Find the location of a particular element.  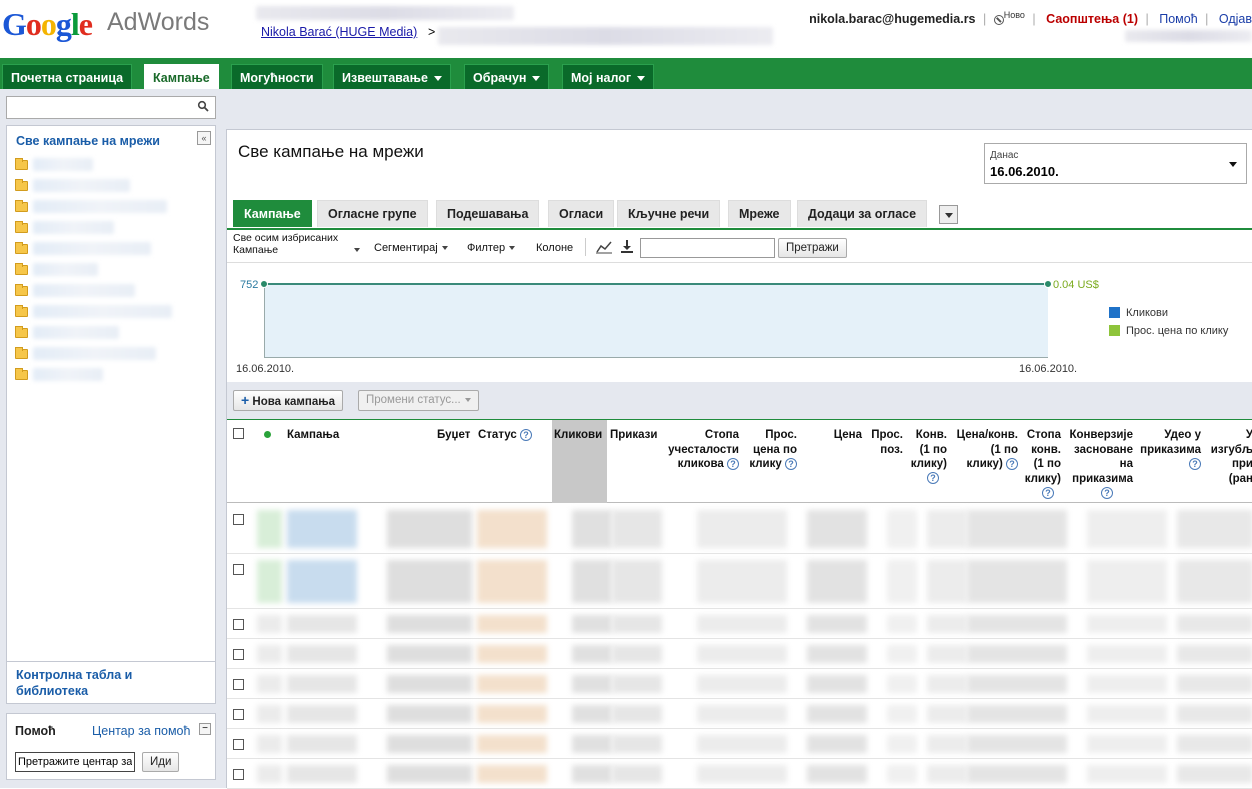

col-campaign: Кампања is located at coordinates (313, 435).